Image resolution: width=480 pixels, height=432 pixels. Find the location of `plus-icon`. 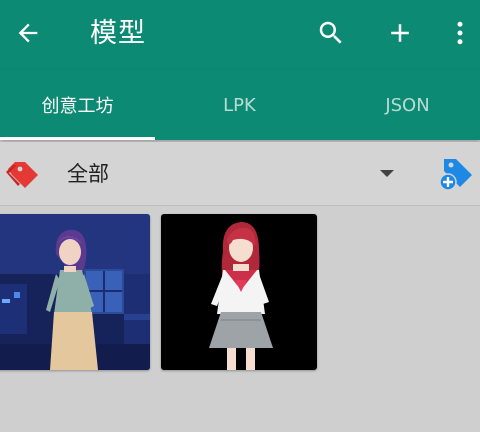

plus-icon is located at coordinates (400, 33).